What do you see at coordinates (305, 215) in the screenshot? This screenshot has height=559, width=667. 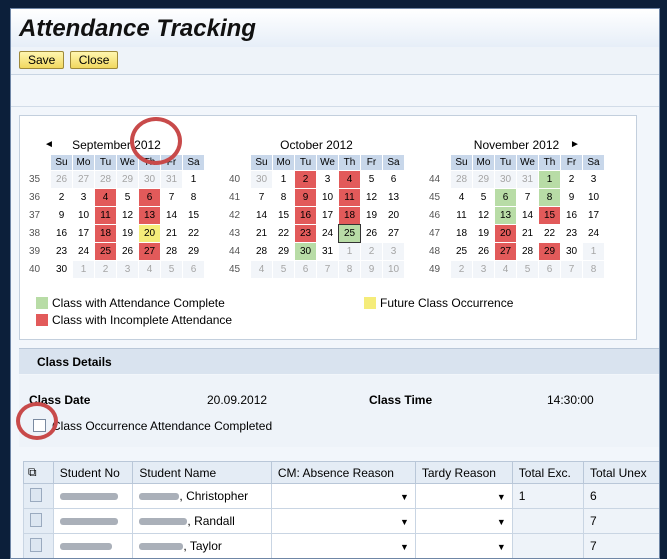 I see `calendar-day: 16` at bounding box center [305, 215].